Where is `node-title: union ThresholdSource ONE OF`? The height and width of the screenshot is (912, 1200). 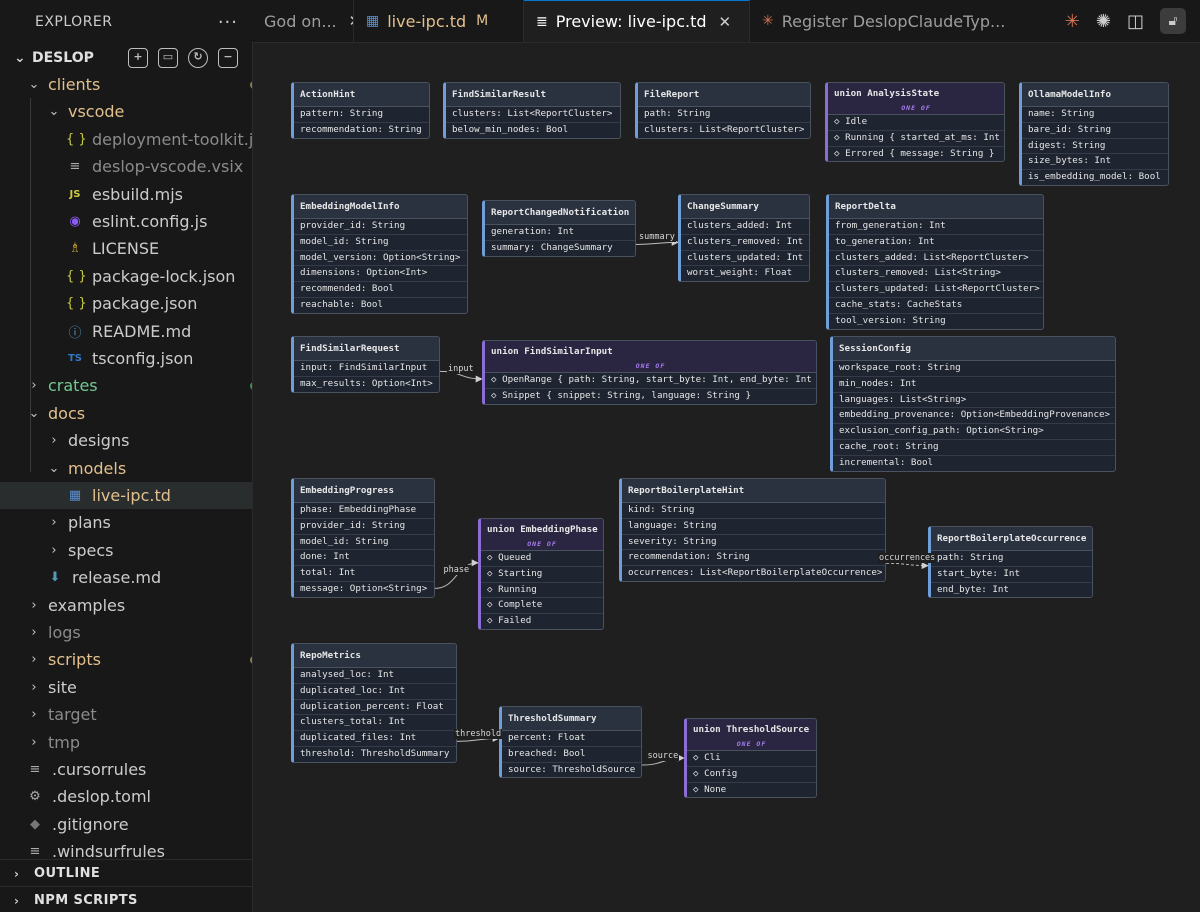 node-title: union ThresholdSource ONE OF is located at coordinates (751, 735).